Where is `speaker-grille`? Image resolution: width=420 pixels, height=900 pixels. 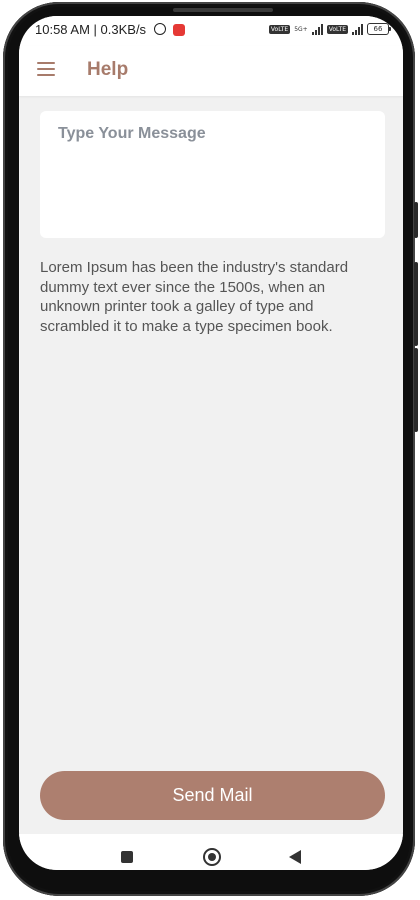
speaker-grille is located at coordinates (223, 10).